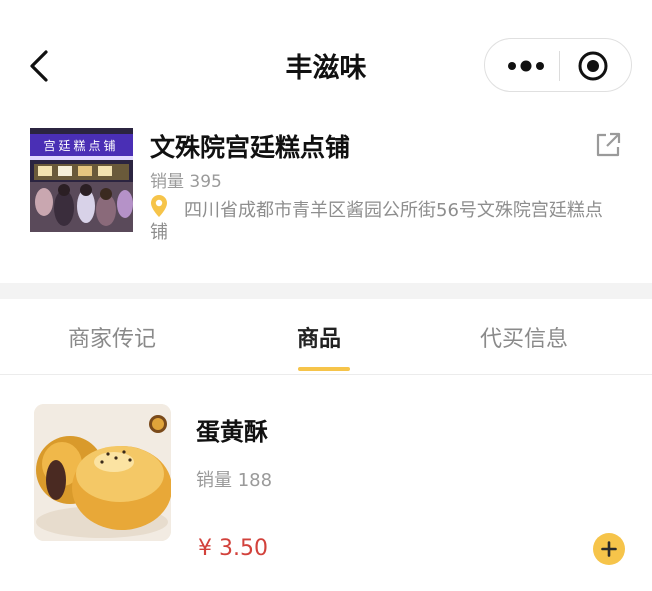 This screenshot has height=591, width=652. What do you see at coordinates (319, 337) in the screenshot?
I see `tab-products: 商品` at bounding box center [319, 337].